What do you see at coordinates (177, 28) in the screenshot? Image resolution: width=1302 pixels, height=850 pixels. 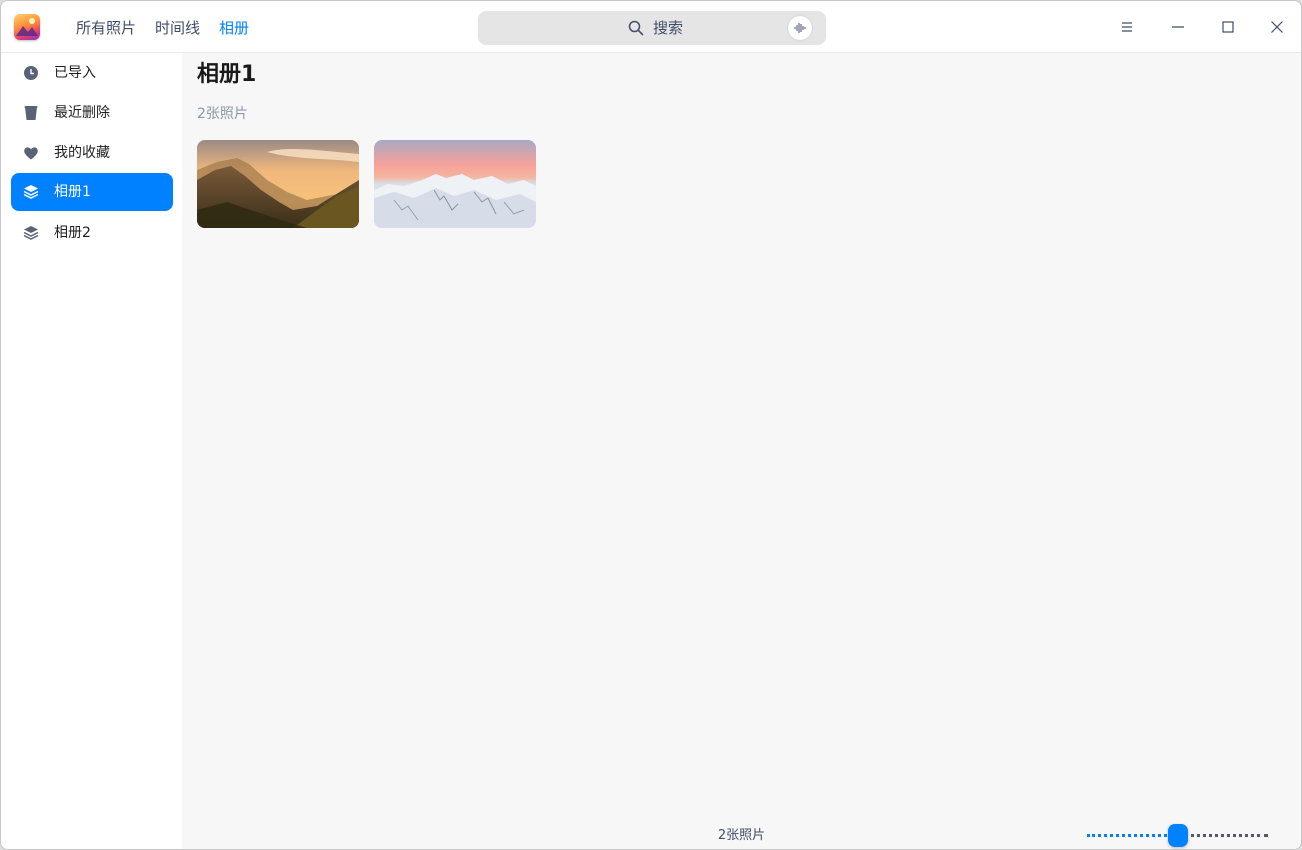 I see `tab-timeline: 时间线` at bounding box center [177, 28].